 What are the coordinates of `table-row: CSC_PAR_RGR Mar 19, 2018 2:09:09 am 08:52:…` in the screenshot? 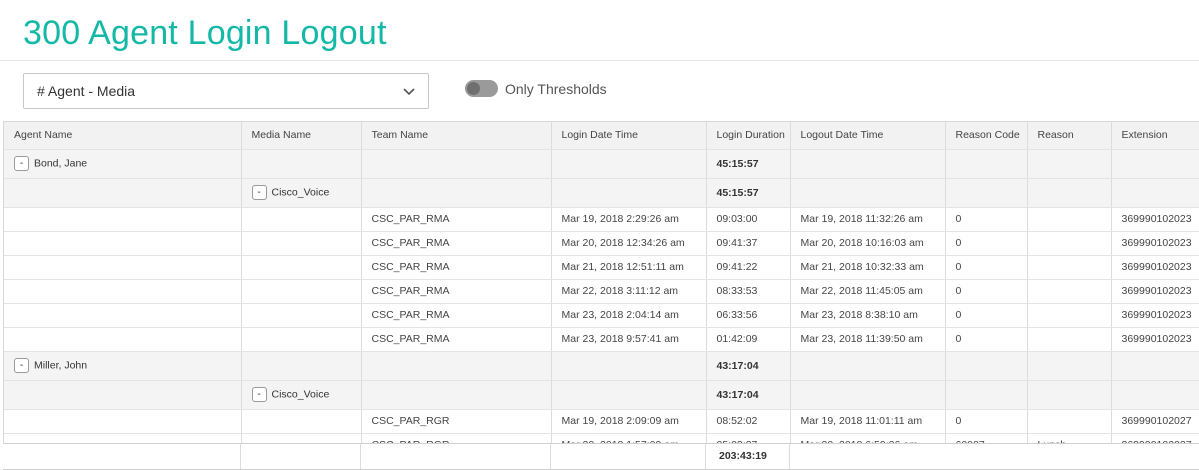 It's located at (601, 421).